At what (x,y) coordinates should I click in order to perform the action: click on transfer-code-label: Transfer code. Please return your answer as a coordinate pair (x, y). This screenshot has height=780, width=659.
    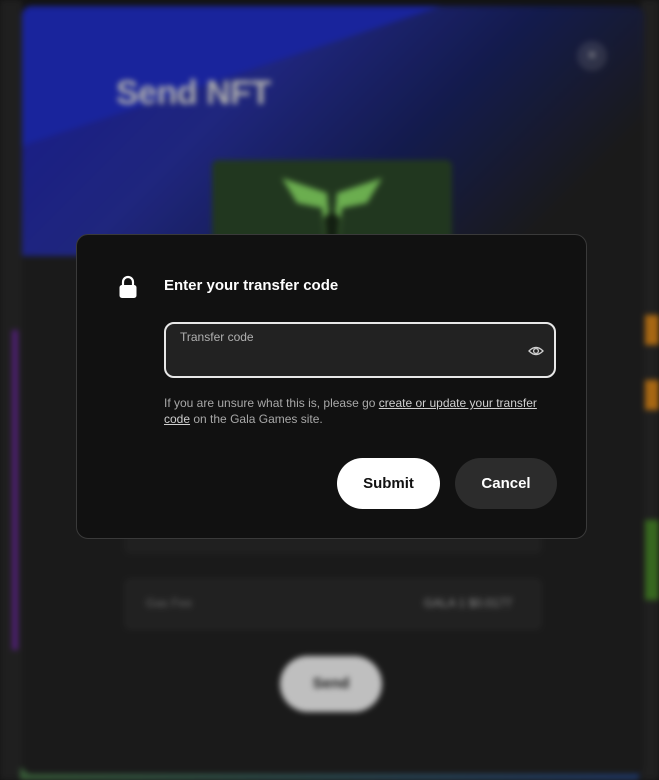
    Looking at the image, I should click on (217, 337).